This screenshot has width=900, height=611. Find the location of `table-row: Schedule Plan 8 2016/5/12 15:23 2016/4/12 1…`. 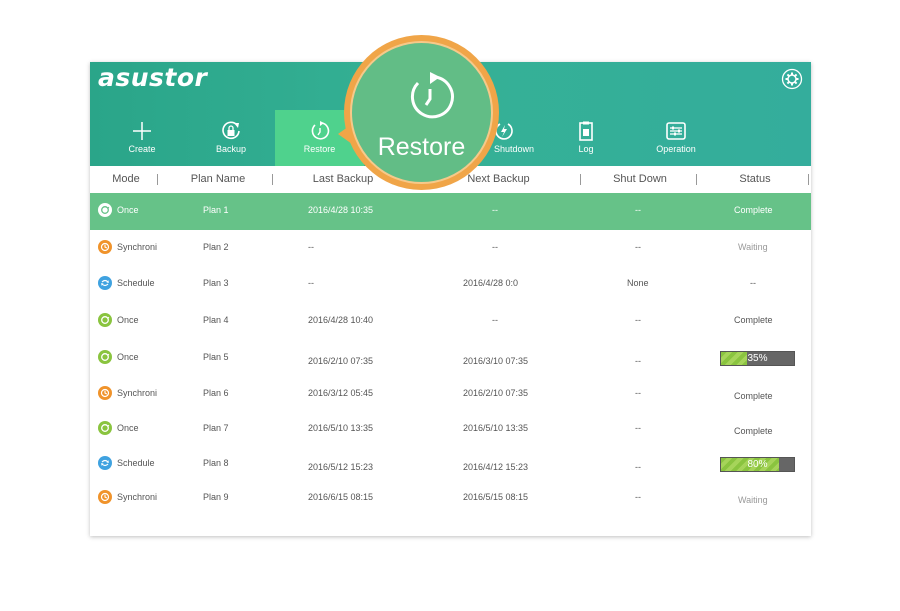

table-row: Schedule Plan 8 2016/5/12 15:23 2016/4/12 1… is located at coordinates (450, 464).